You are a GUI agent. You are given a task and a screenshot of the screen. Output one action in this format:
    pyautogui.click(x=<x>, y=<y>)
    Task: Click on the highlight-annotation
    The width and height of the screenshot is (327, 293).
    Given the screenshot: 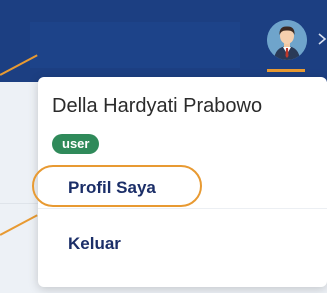 What is the action you would take?
    pyautogui.click(x=117, y=186)
    